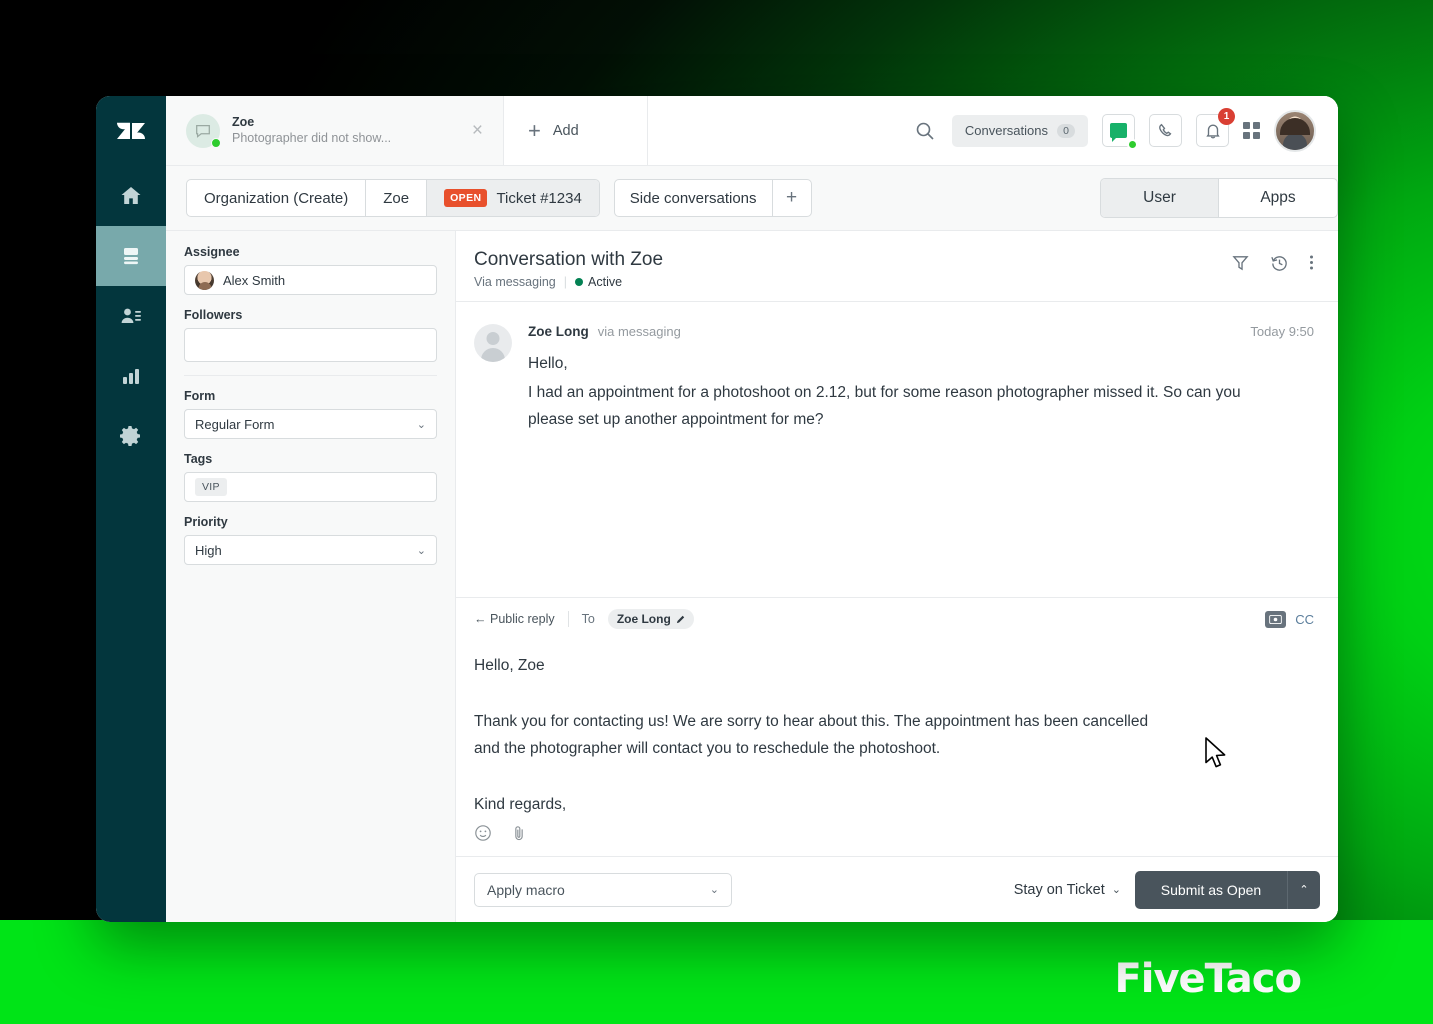 Image resolution: width=1433 pixels, height=1024 pixels. Describe the element at coordinates (310, 280) in the screenshot. I see `assignee-field: Alex Smith` at that location.